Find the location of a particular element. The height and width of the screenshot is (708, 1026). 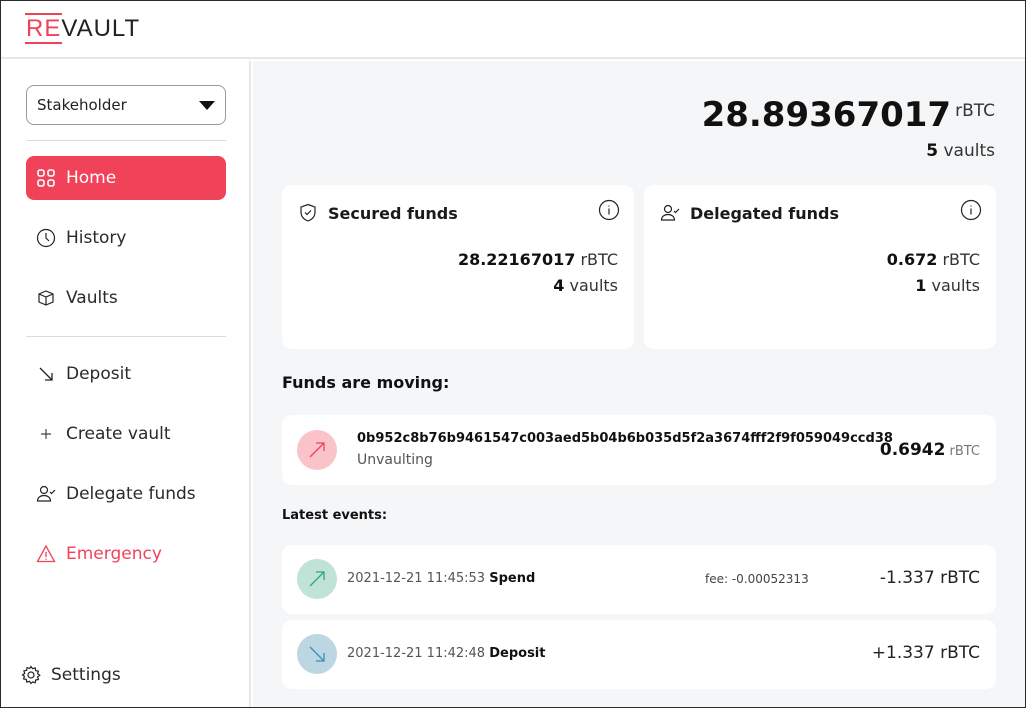

secured-vault-count: 4 is located at coordinates (559, 285).